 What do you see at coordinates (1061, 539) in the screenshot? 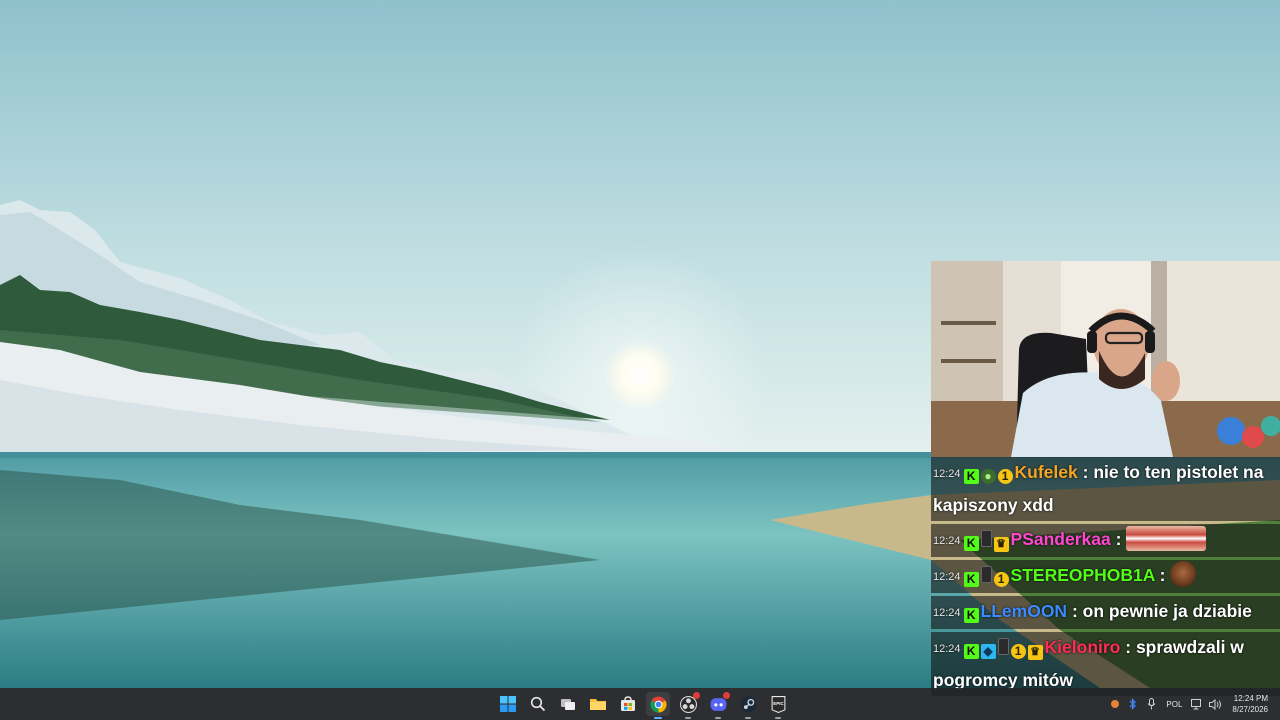
I see `chat-username: PSanderkaa` at bounding box center [1061, 539].